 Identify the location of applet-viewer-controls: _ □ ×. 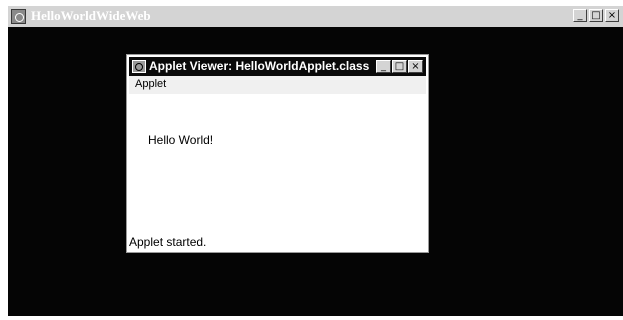
(399, 66).